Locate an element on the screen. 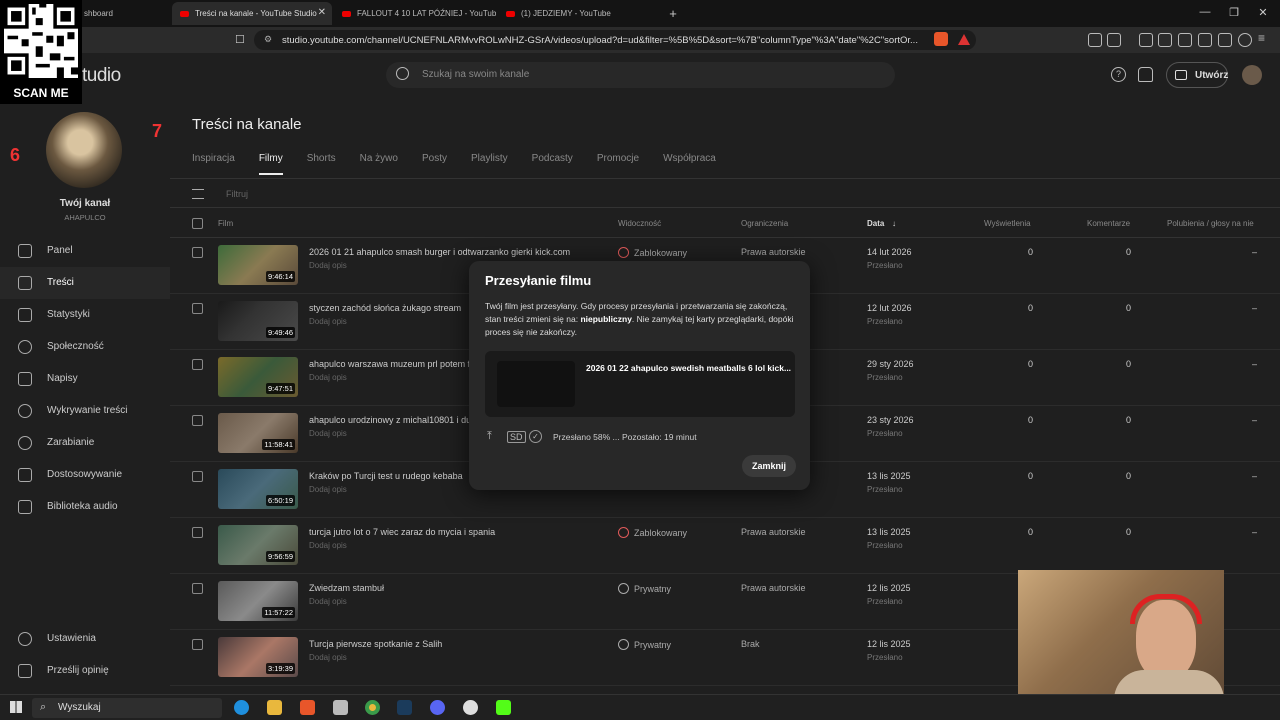 The height and width of the screenshot is (720, 1280). video-thumbnail: 9:49:46 is located at coordinates (258, 321).